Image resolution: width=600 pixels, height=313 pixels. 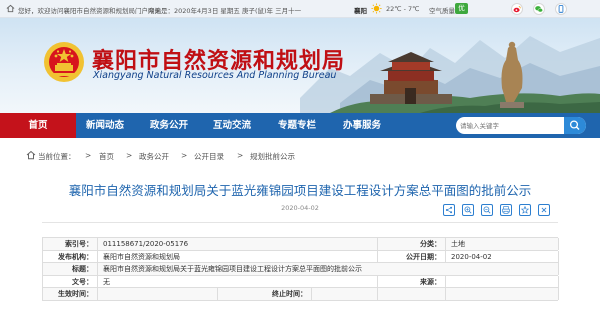 I want to click on zoom-out-icon, so click(x=487, y=210).